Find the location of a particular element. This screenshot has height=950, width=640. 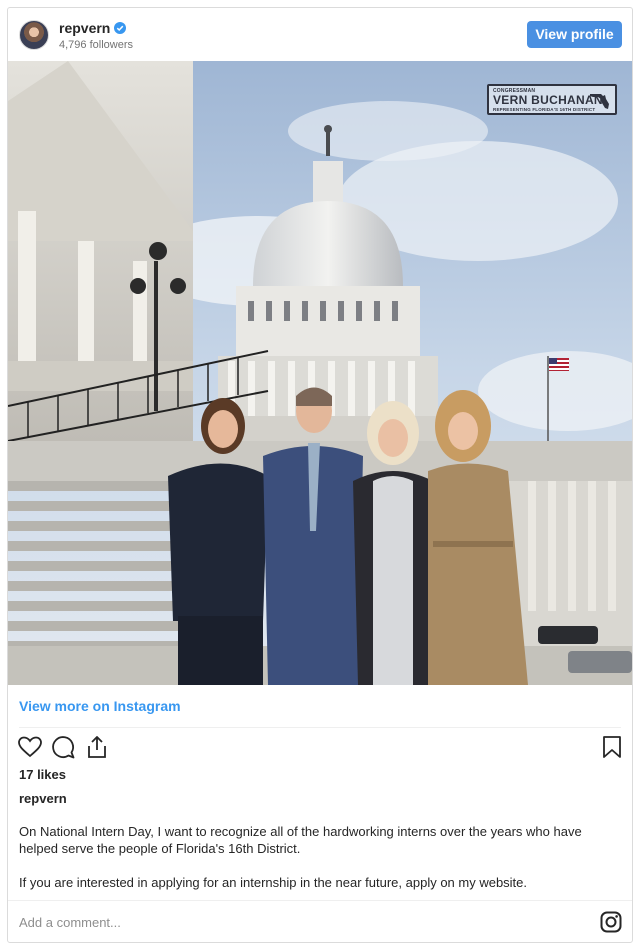

username-row: repvern is located at coordinates (96, 28).